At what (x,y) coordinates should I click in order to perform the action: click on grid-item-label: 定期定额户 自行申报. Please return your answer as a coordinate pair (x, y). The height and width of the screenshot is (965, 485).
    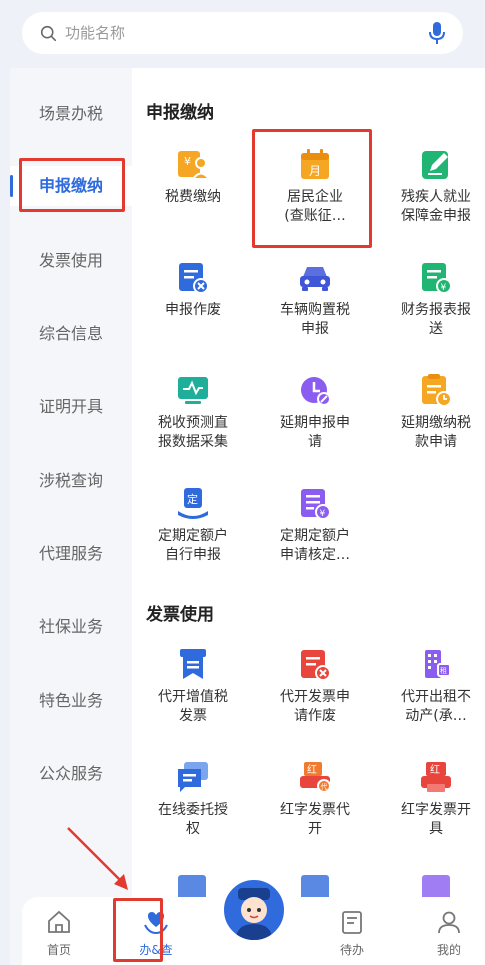
    Looking at the image, I should click on (193, 545).